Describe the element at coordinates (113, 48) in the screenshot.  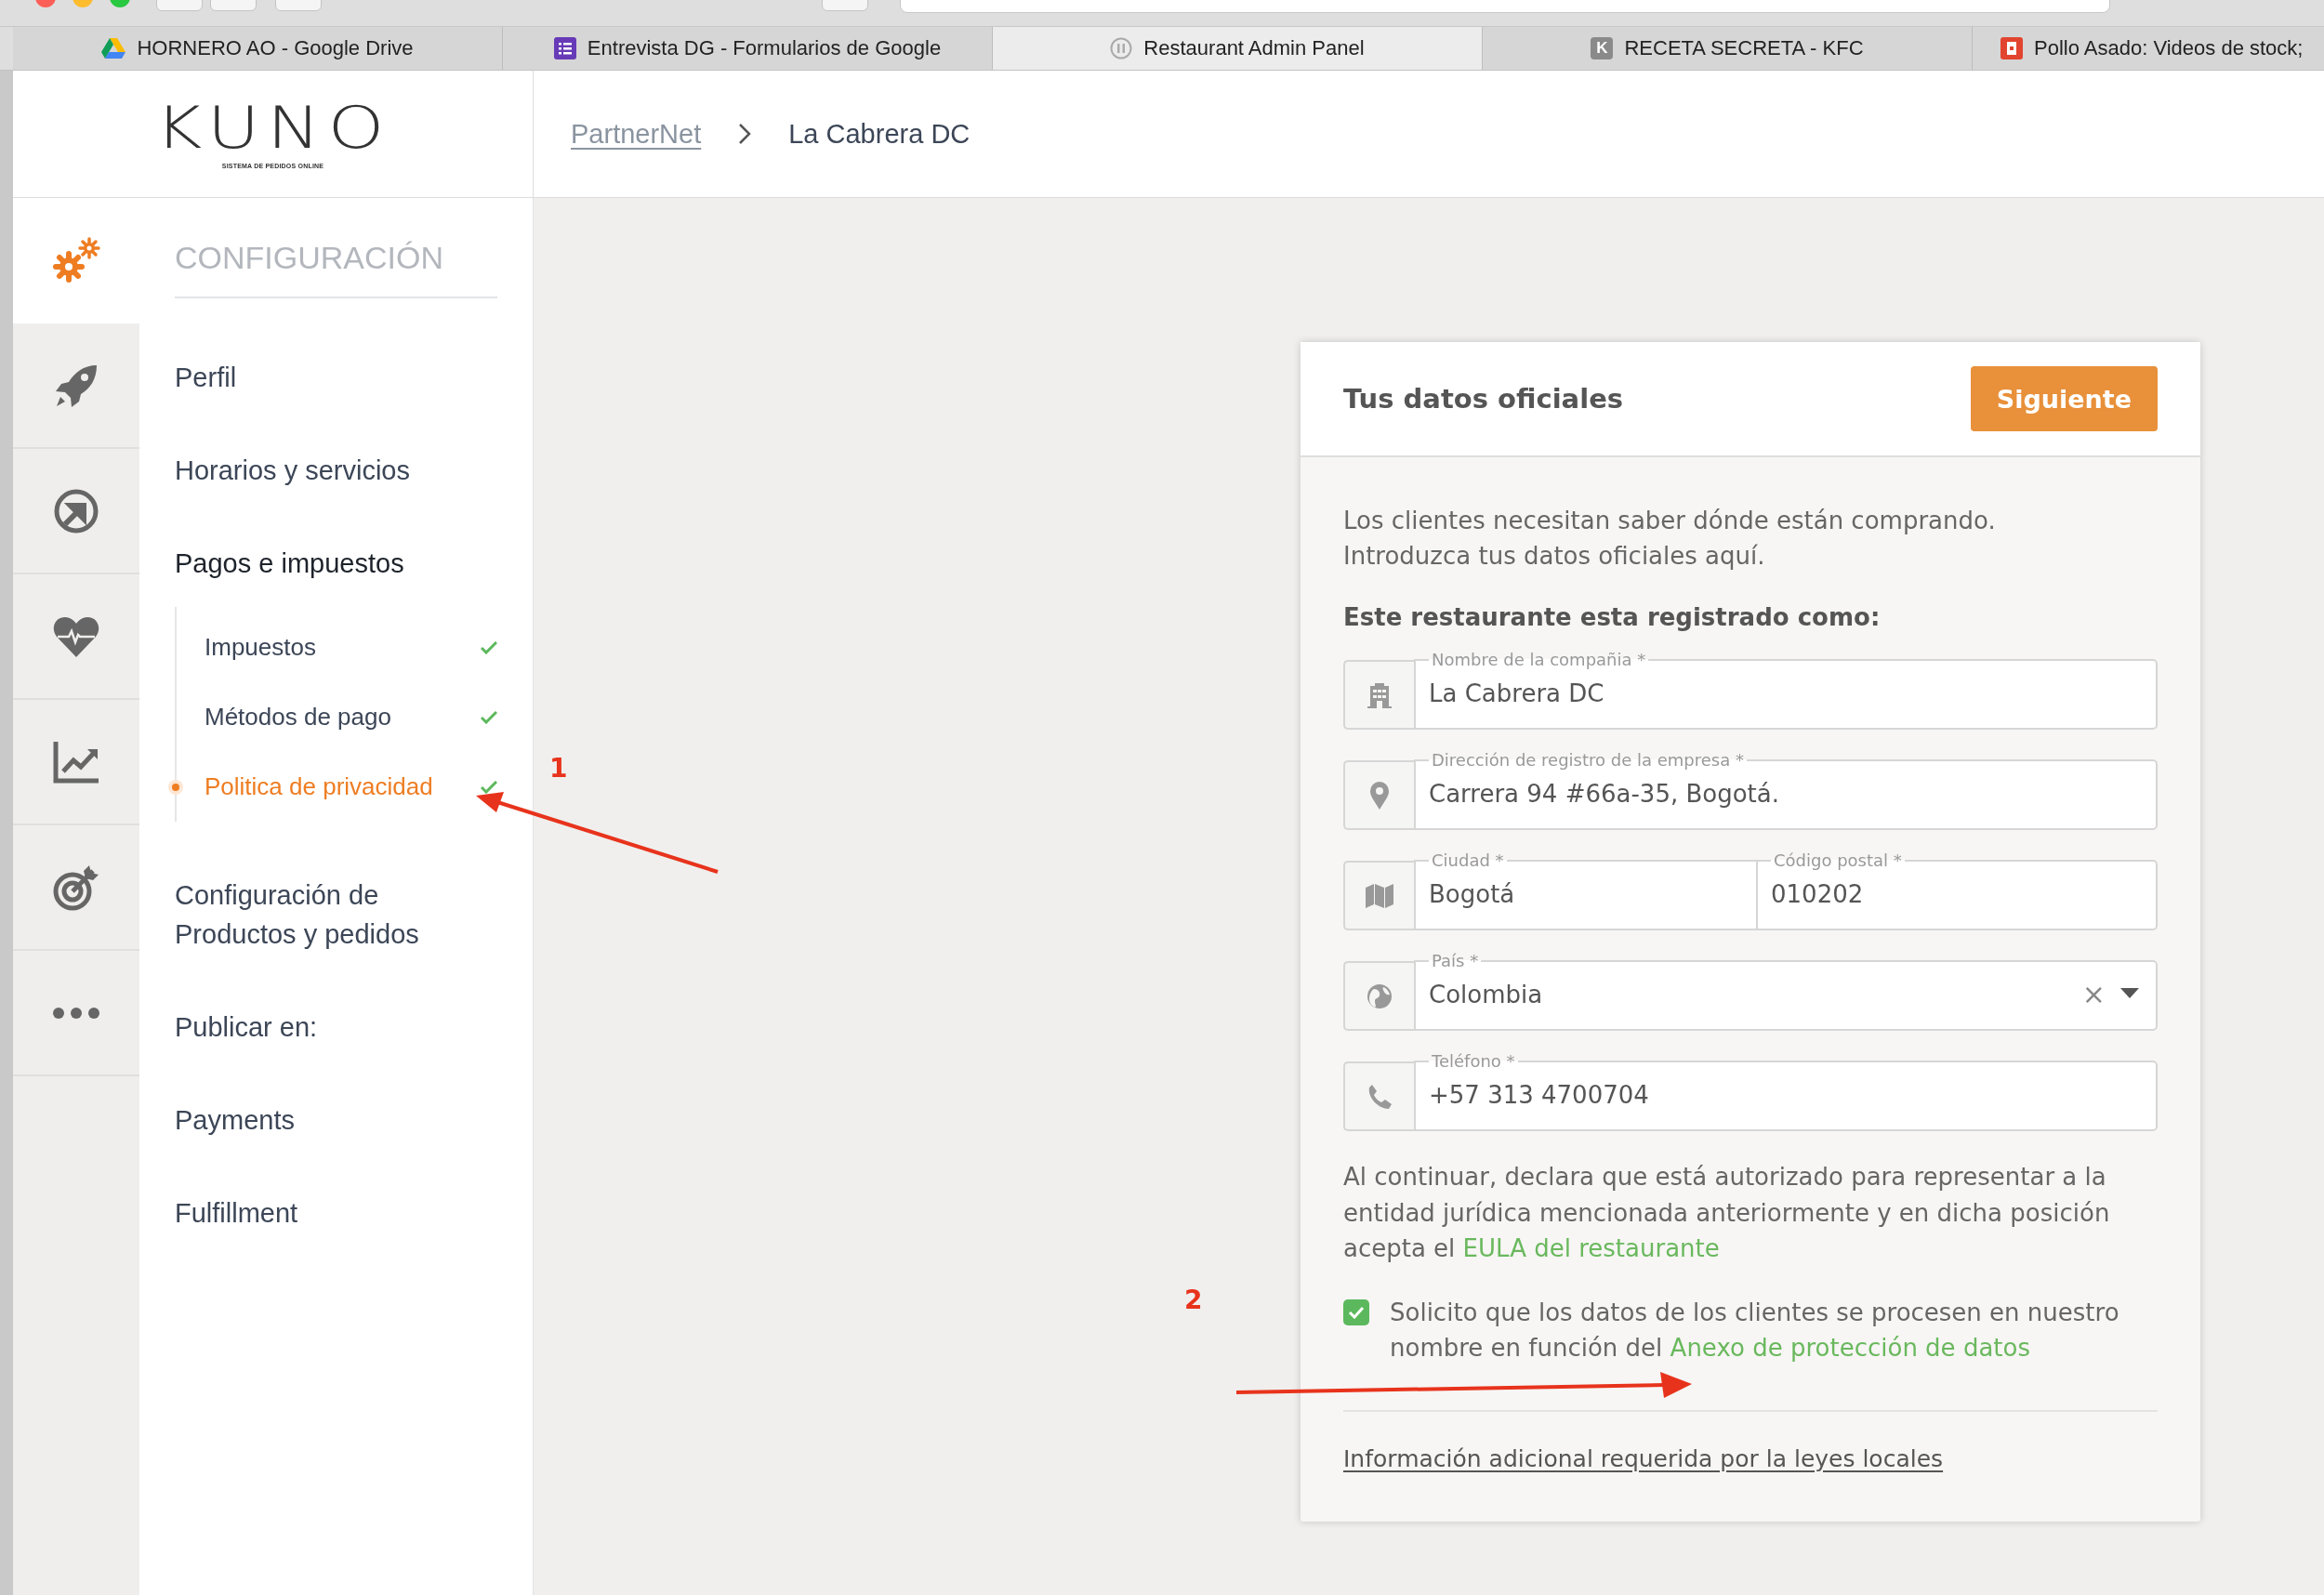
I see `drive-icon` at that location.